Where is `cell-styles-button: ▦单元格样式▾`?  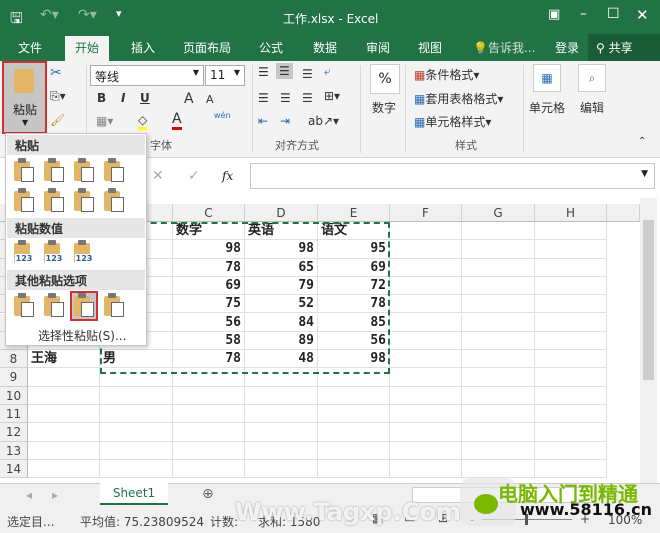 cell-styles-button: ▦单元格样式▾ is located at coordinates (452, 121).